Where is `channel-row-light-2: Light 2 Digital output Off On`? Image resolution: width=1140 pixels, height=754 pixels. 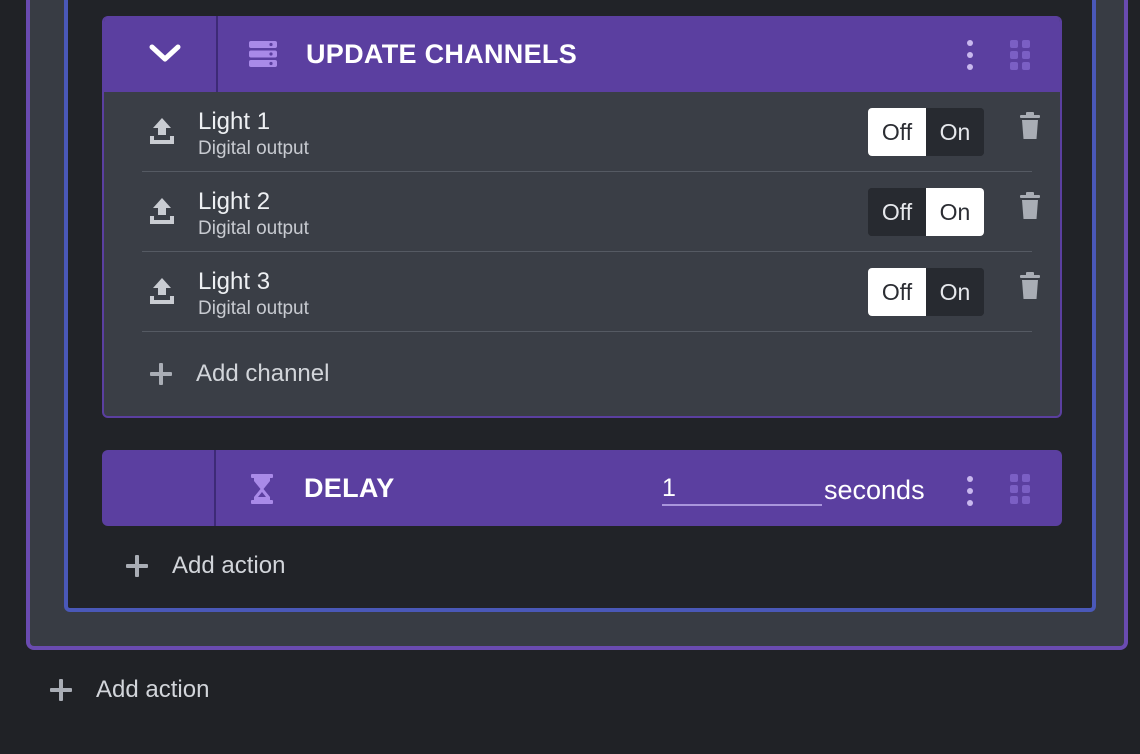 channel-row-light-2: Light 2 Digital output Off On is located at coordinates (591, 212).